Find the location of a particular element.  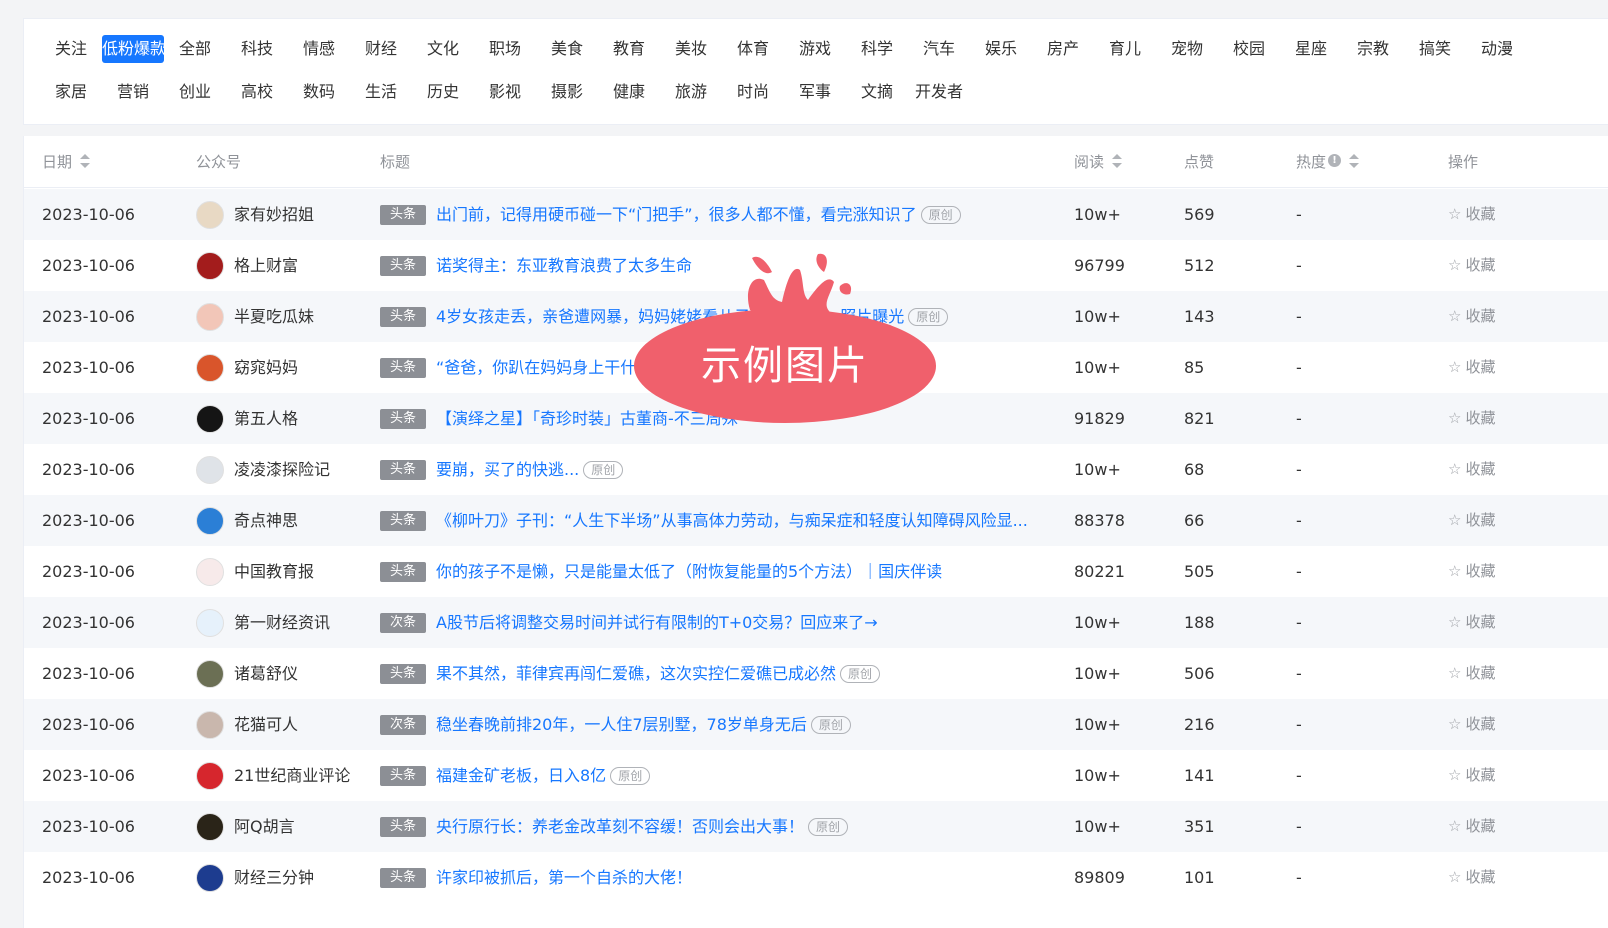

category-tab: 娱乐 is located at coordinates (1001, 49).